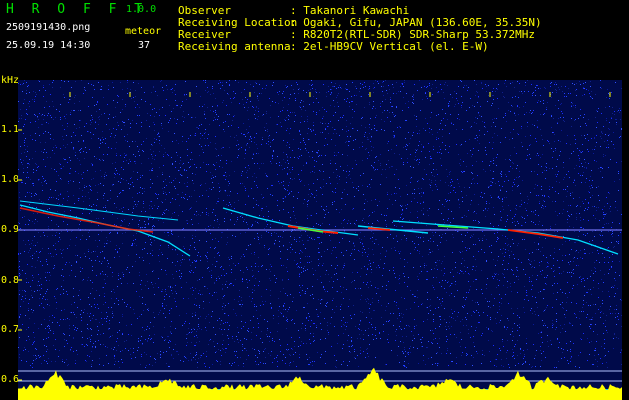 The height and width of the screenshot is (400, 629). Describe the element at coordinates (10, 329) in the screenshot. I see `y-tick-label: 0.7` at that location.